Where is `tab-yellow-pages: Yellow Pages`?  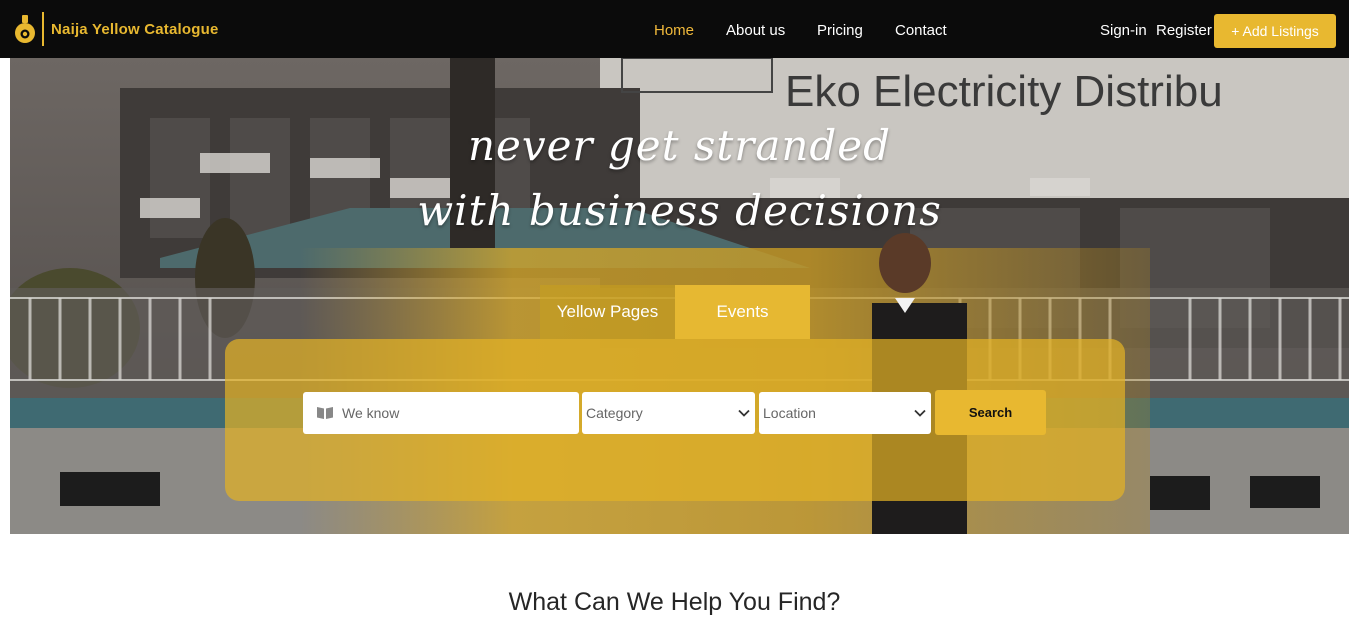
tab-yellow-pages: Yellow Pages is located at coordinates (607, 312).